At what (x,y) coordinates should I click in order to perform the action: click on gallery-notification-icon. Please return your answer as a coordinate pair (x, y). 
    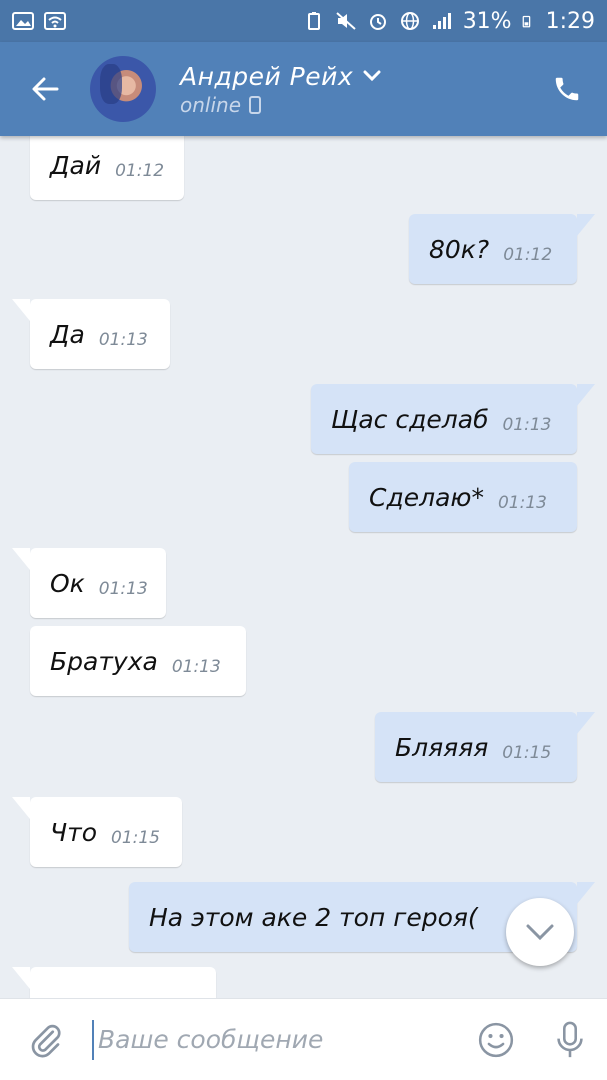
    Looking at the image, I should click on (23, 21).